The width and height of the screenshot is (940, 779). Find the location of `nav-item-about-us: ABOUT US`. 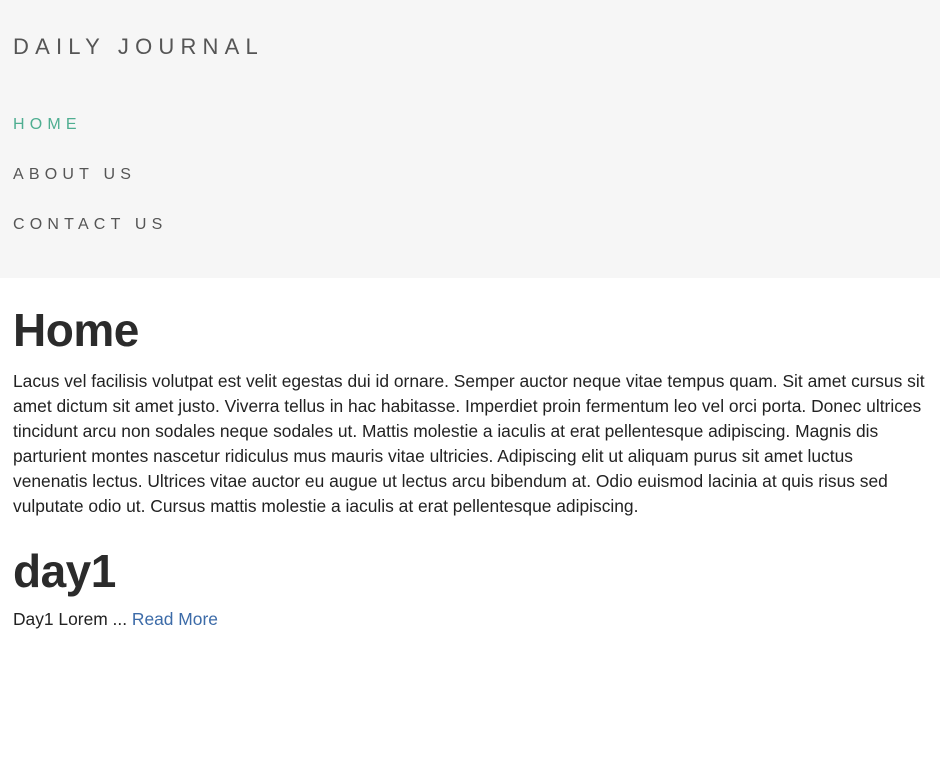

nav-item-about-us: ABOUT US is located at coordinates (90, 188).